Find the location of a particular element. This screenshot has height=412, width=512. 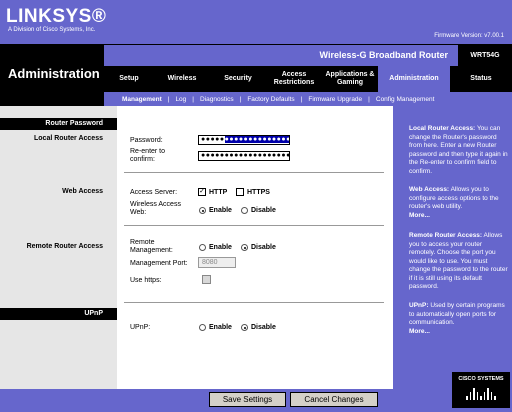

subtab-diagnostics: Diagnostics is located at coordinates (217, 99).